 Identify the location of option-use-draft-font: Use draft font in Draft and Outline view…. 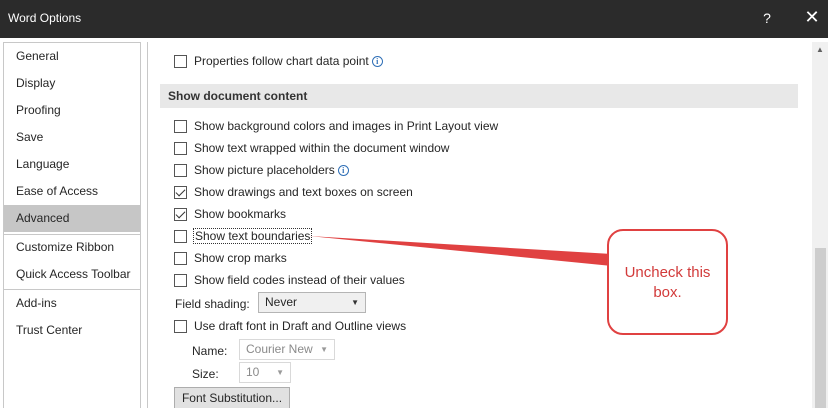
(290, 326).